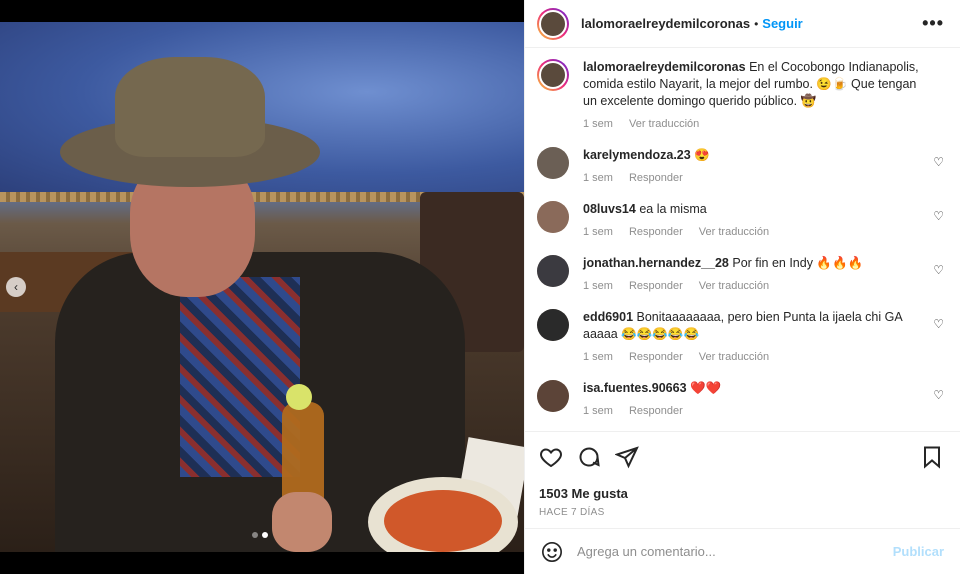  What do you see at coordinates (673, 209) in the screenshot?
I see `comment-text: ea la misma` at bounding box center [673, 209].